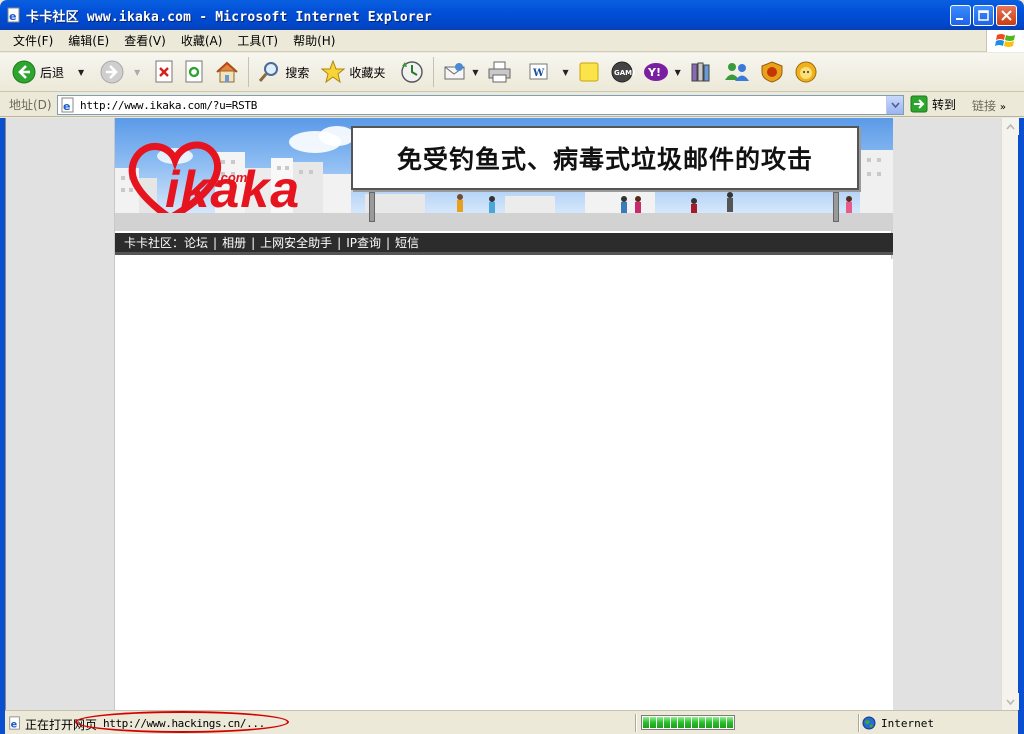 The width and height of the screenshot is (1024, 734). Describe the element at coordinates (166, 242) in the screenshot. I see `nav-forum: 卡卡社区：论坛` at that location.